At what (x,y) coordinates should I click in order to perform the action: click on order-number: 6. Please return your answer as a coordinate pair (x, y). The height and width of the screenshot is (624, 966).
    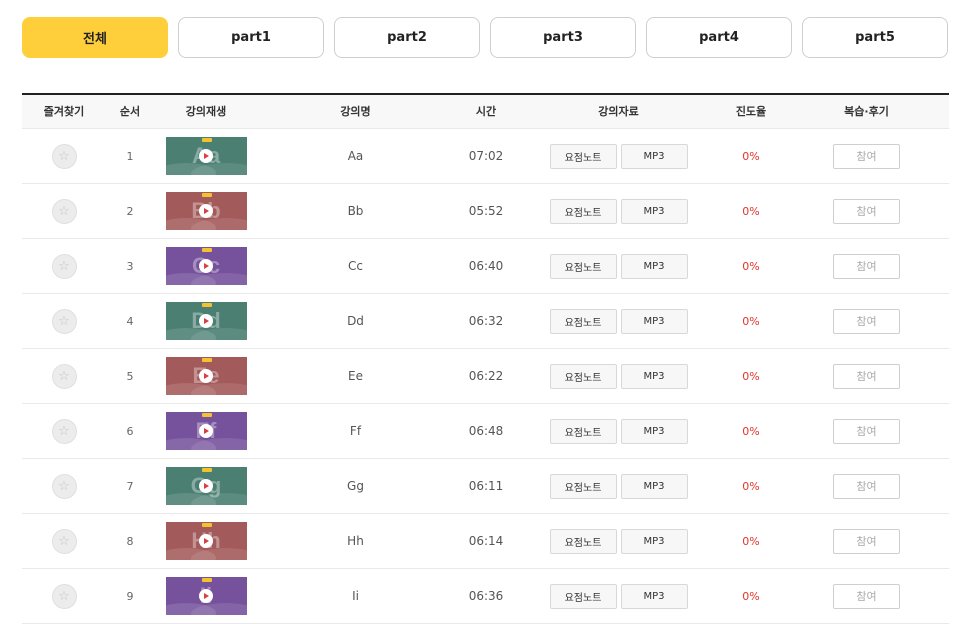
    Looking at the image, I should click on (130, 431).